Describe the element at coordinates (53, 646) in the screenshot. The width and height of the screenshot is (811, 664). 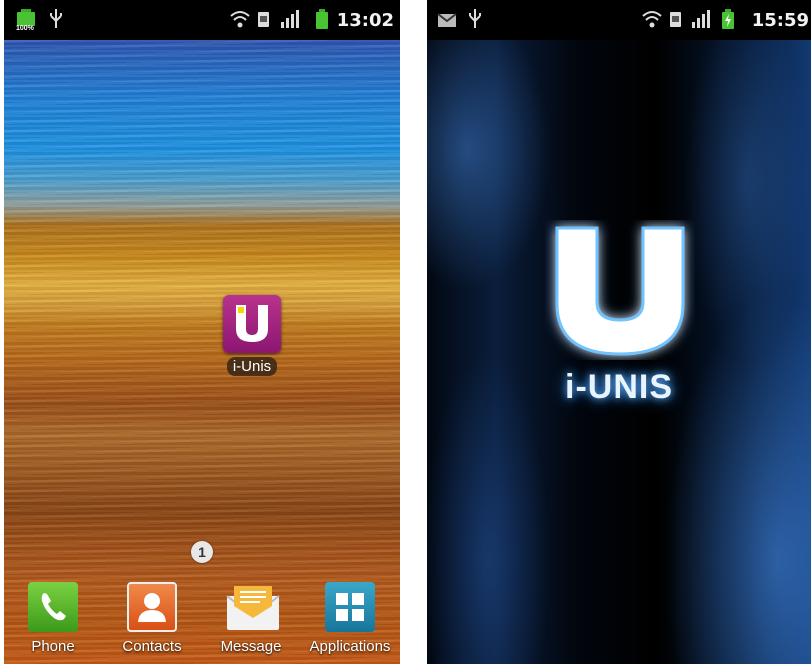
I see `dock-label-phone: Phone` at that location.